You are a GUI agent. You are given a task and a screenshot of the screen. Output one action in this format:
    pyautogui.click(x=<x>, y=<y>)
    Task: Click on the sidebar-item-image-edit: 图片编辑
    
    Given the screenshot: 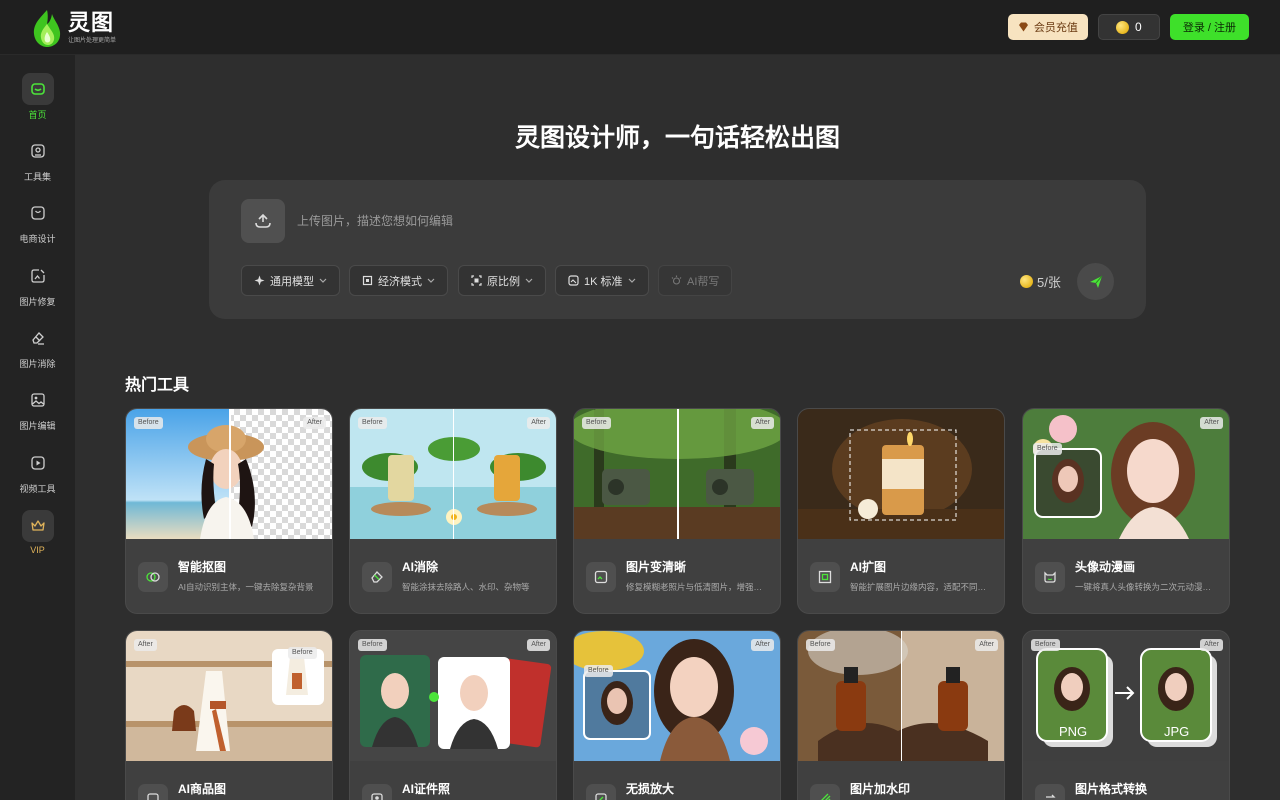 What is the action you would take?
    pyautogui.click(x=37, y=412)
    